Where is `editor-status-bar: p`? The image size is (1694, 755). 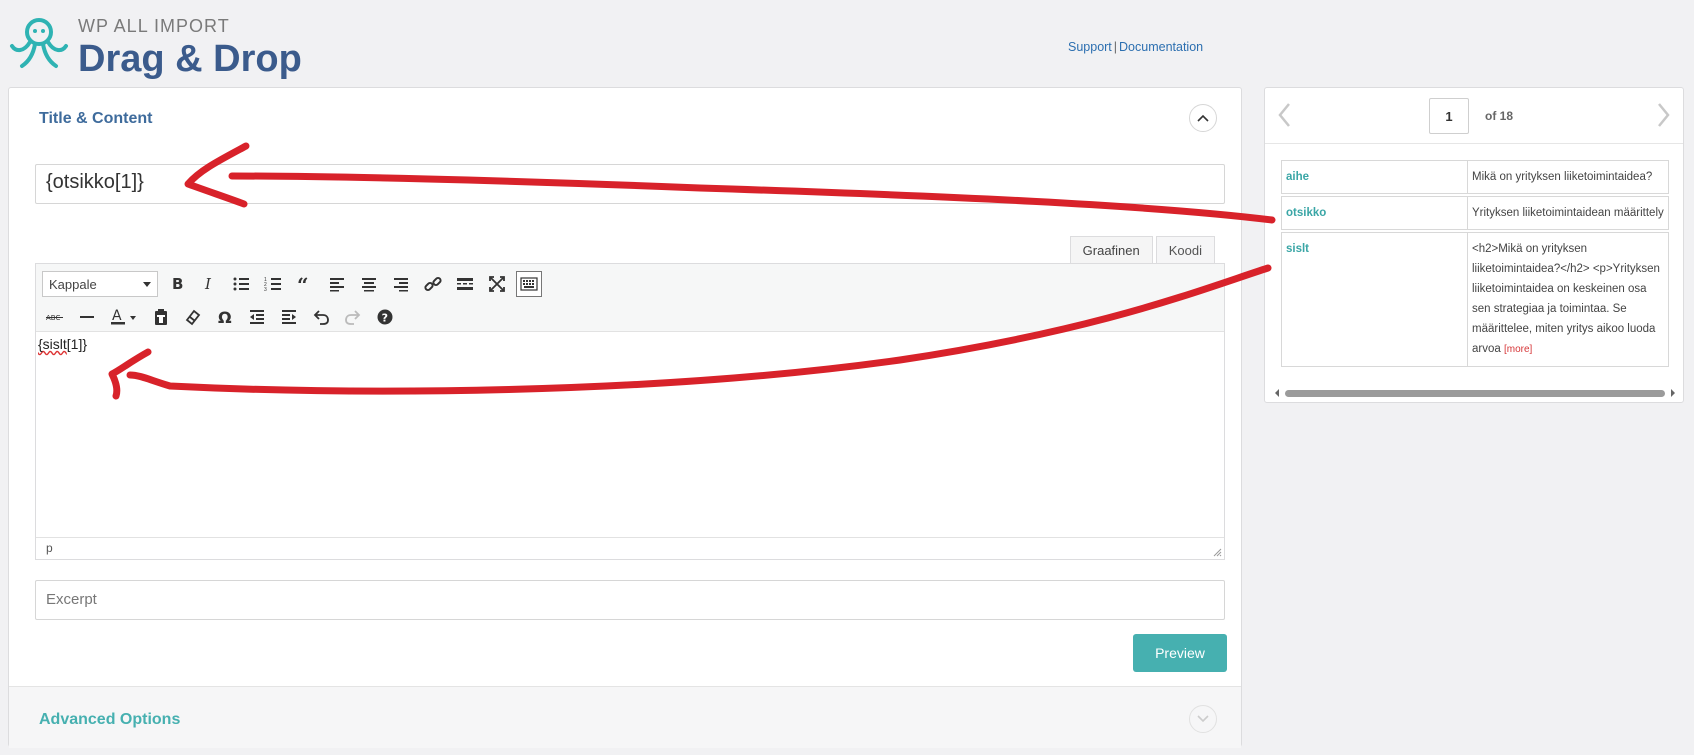 editor-status-bar: p is located at coordinates (630, 548).